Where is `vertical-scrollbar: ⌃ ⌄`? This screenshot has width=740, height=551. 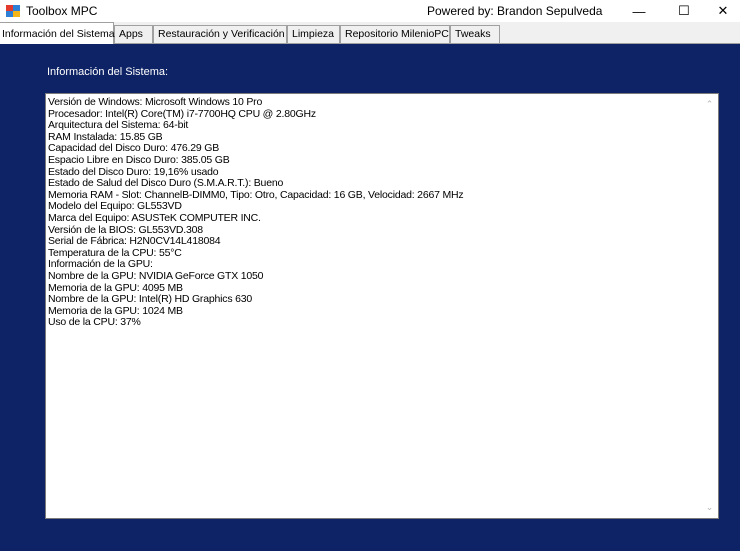
vertical-scrollbar: ⌃ ⌄ is located at coordinates (709, 306).